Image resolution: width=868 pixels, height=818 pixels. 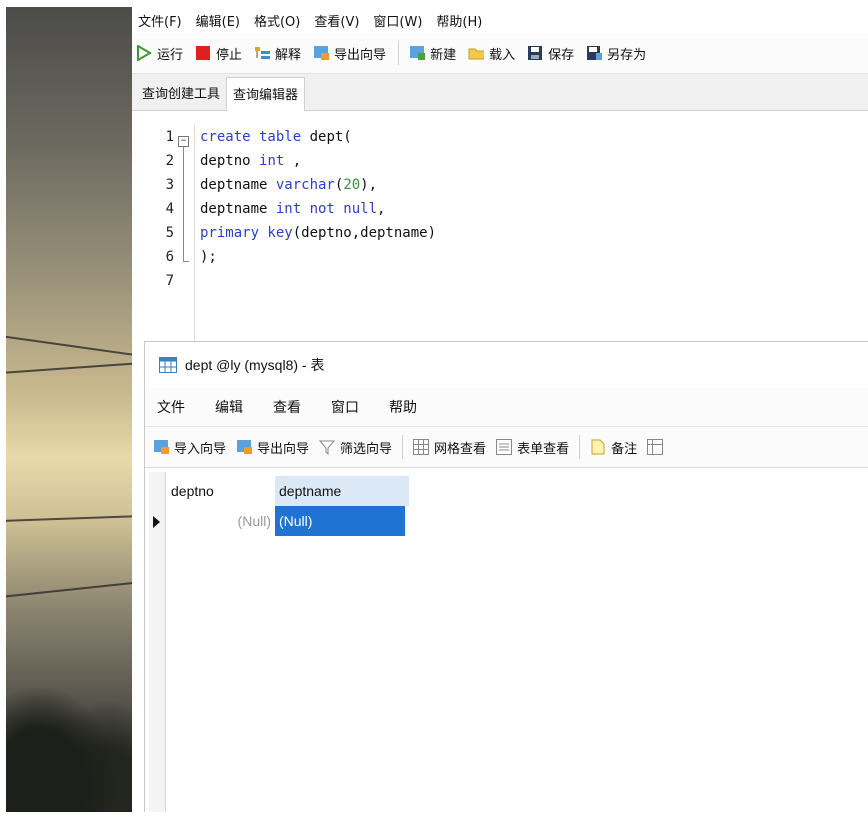 What do you see at coordinates (255, 365) in the screenshot?
I see `table-window-title: dept @ly (mysql8) - 表` at bounding box center [255, 365].